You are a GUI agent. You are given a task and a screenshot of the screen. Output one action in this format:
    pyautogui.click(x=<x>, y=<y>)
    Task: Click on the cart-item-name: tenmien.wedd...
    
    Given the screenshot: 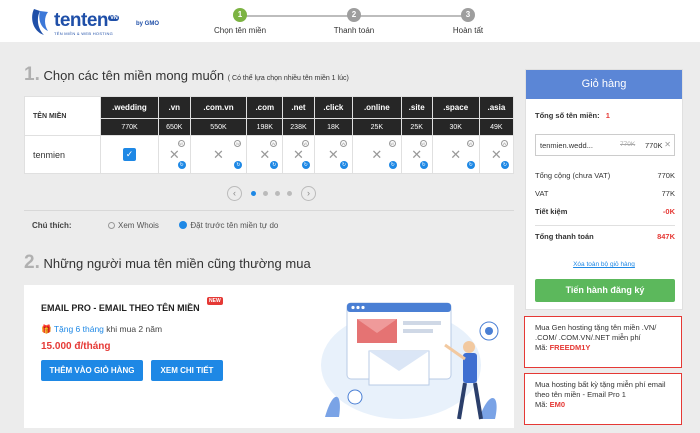 What is the action you would take?
    pyautogui.click(x=566, y=145)
    